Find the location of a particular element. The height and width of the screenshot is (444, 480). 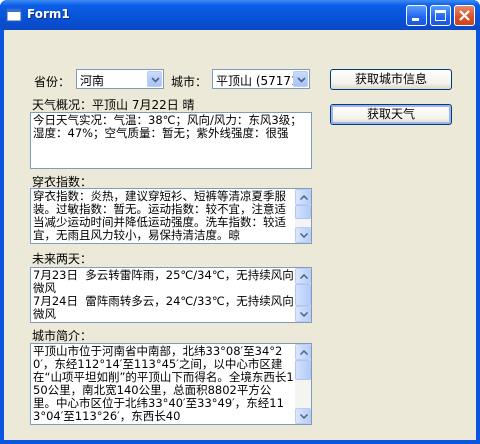

clothing-scrollbar is located at coordinates (303, 216).